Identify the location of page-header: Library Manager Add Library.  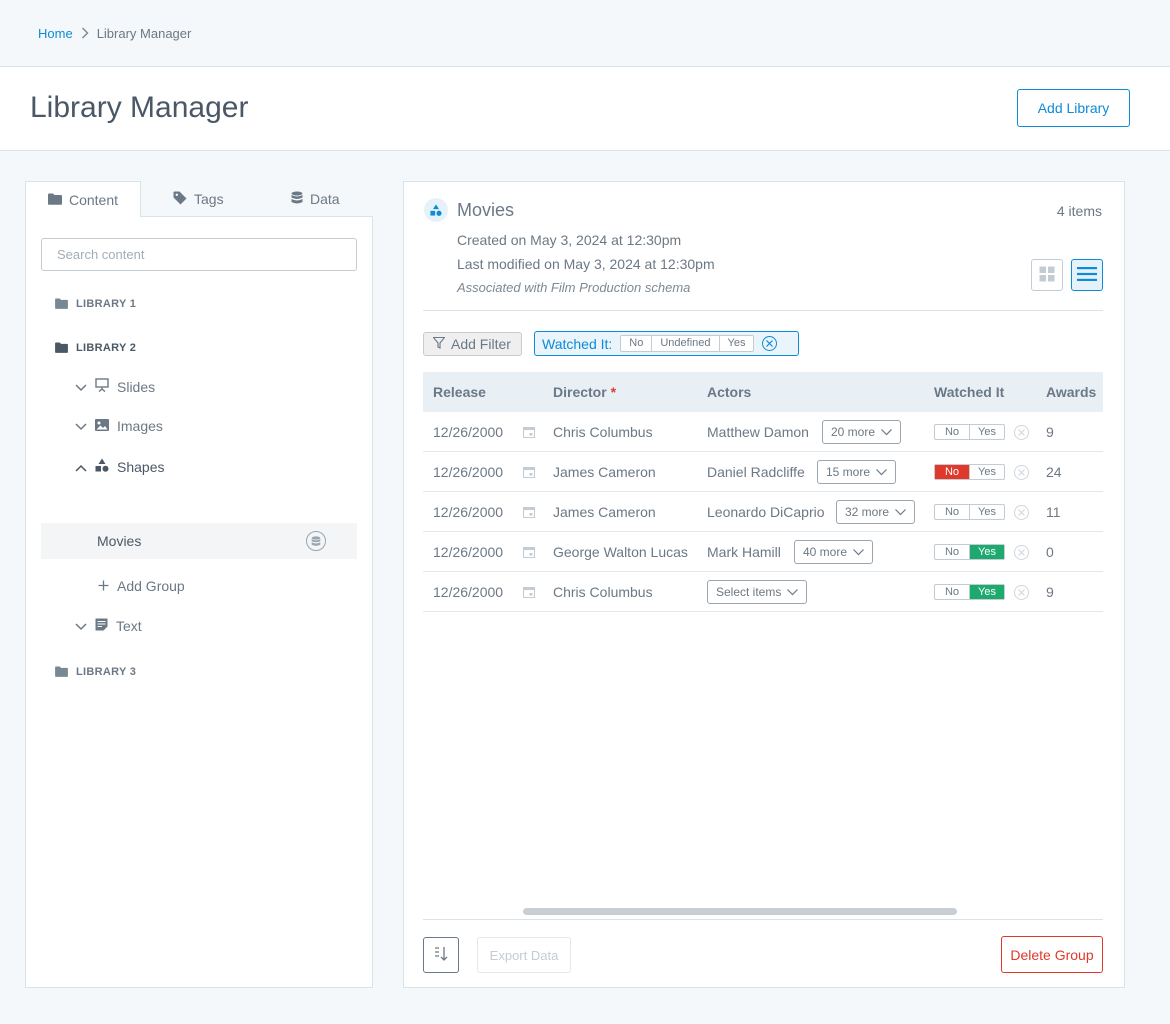
(585, 109).